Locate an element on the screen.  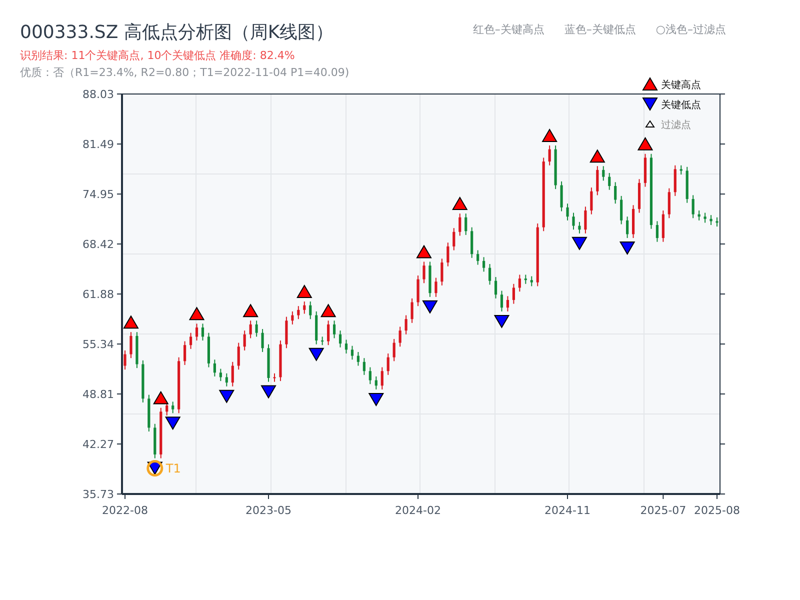
y-axis-label: 88.03 is located at coordinates (98, 94).